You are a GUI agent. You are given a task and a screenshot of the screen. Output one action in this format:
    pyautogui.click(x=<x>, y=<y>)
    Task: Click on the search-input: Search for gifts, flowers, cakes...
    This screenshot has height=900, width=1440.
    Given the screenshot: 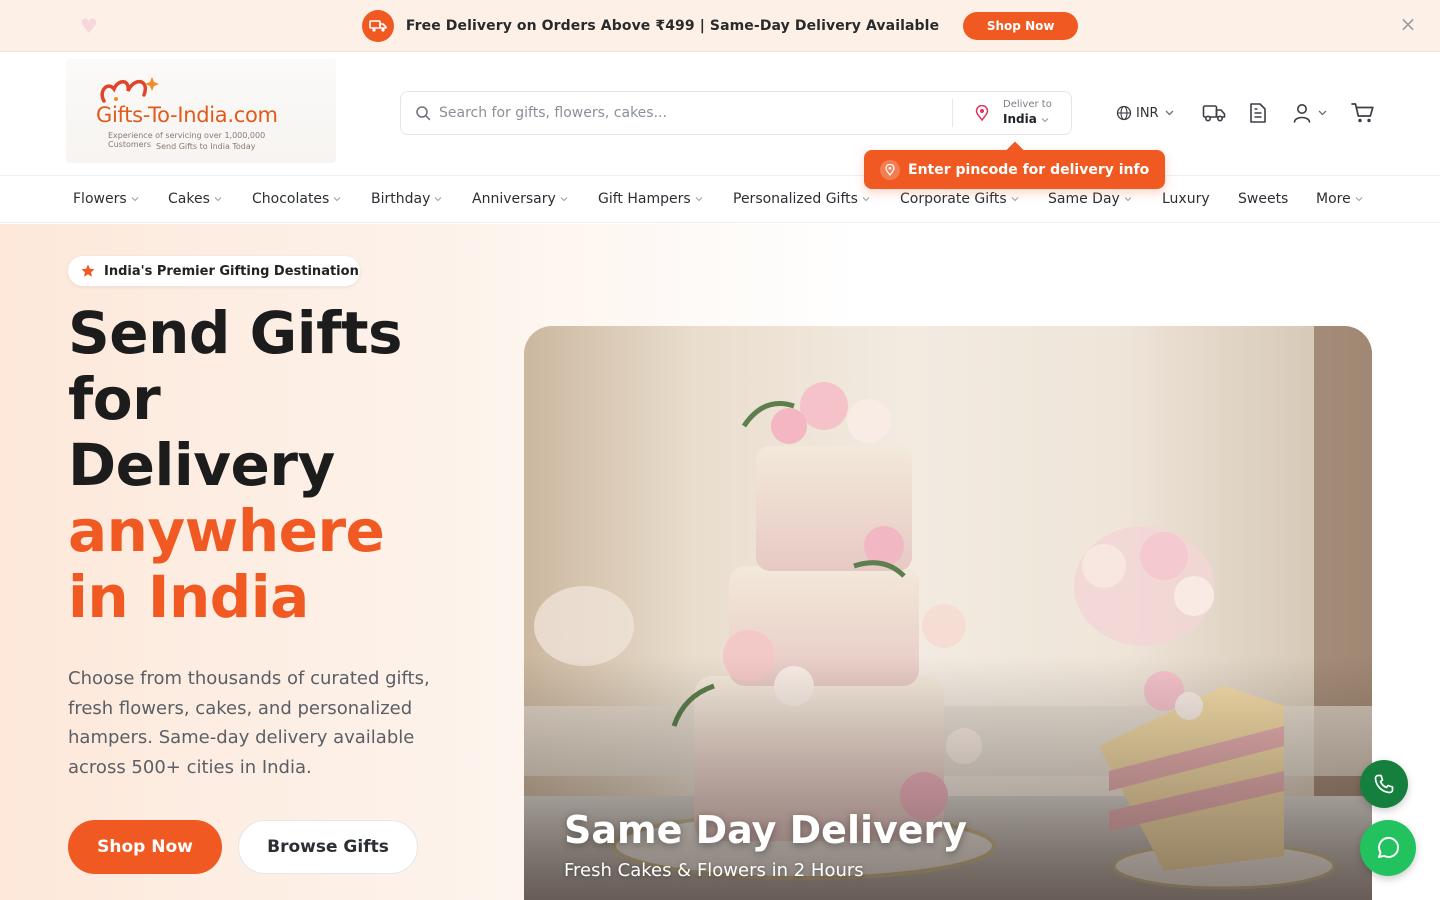 What is the action you would take?
    pyautogui.click(x=695, y=113)
    